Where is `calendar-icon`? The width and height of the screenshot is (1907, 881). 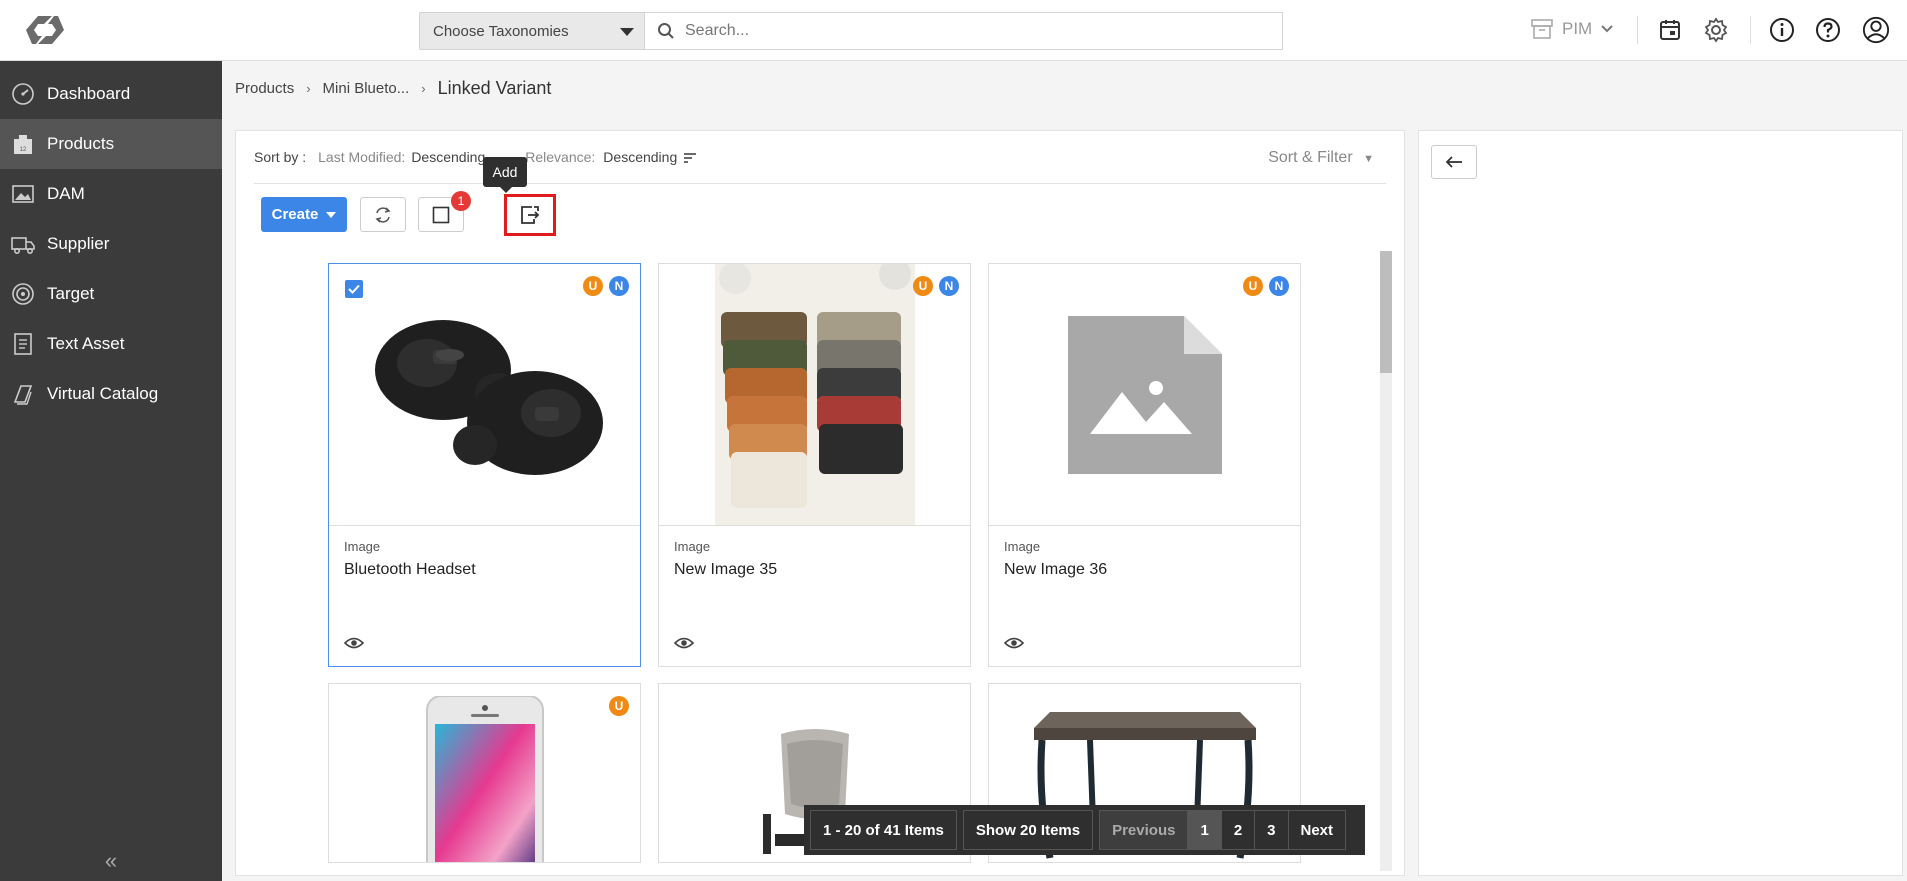 calendar-icon is located at coordinates (1670, 30).